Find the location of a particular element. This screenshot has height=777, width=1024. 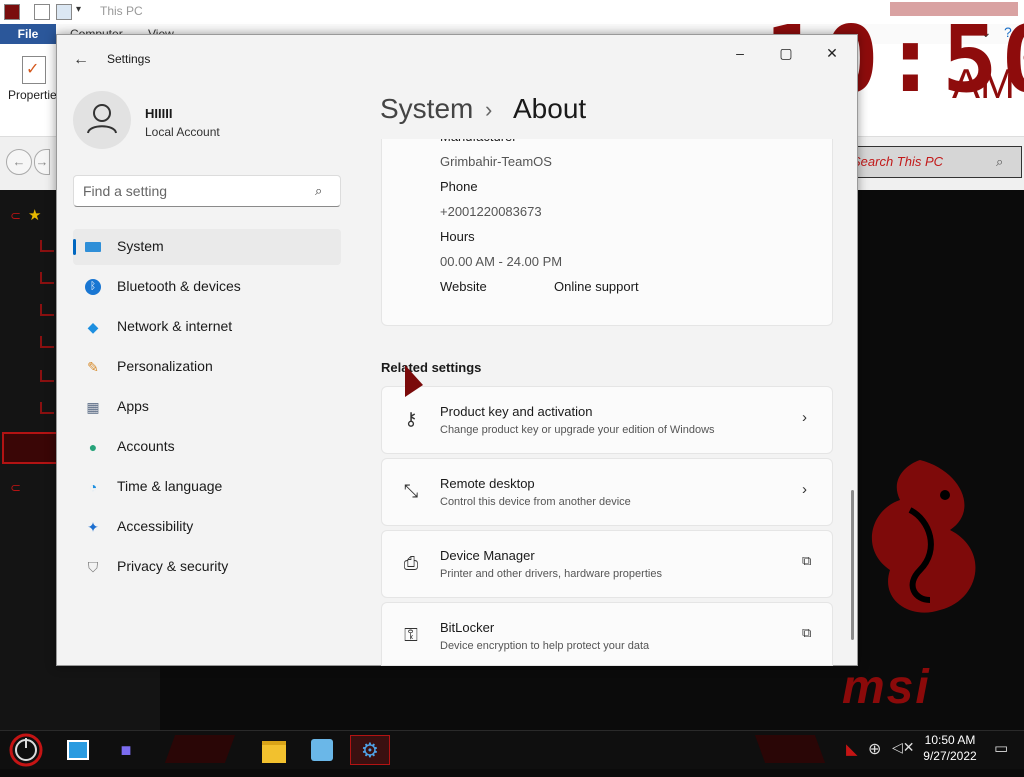

website-label: Website is located at coordinates (463, 286).